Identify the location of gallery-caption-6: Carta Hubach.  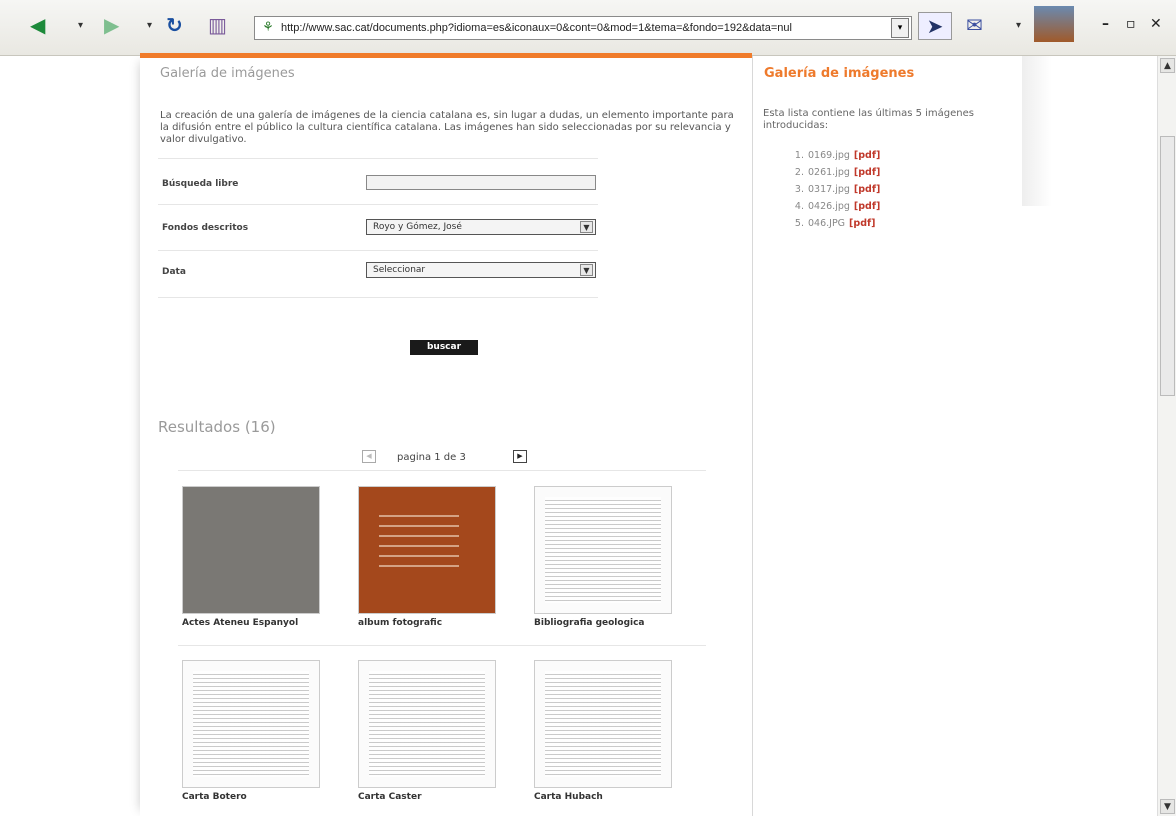
(568, 797).